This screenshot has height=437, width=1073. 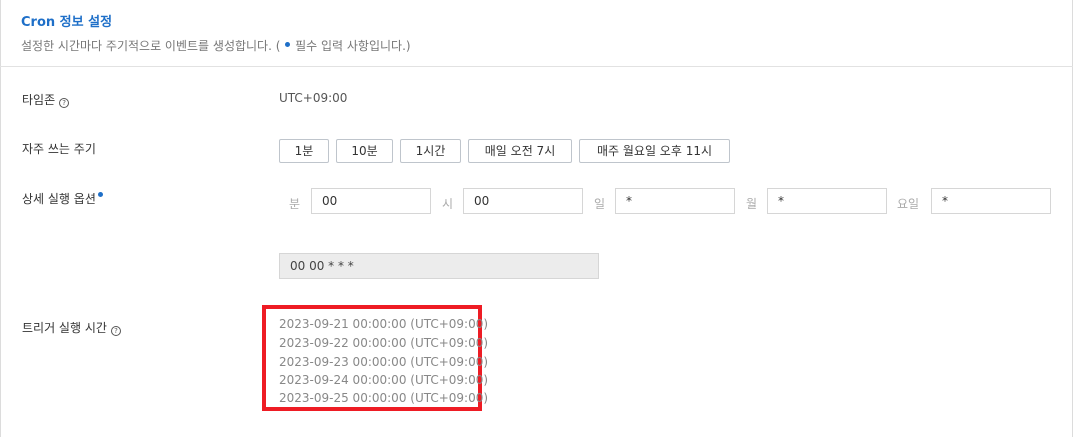 What do you see at coordinates (384, 362) in the screenshot?
I see `trigger-time-item: 2023-09-23 00:00:00 (UTC+09:00)` at bounding box center [384, 362].